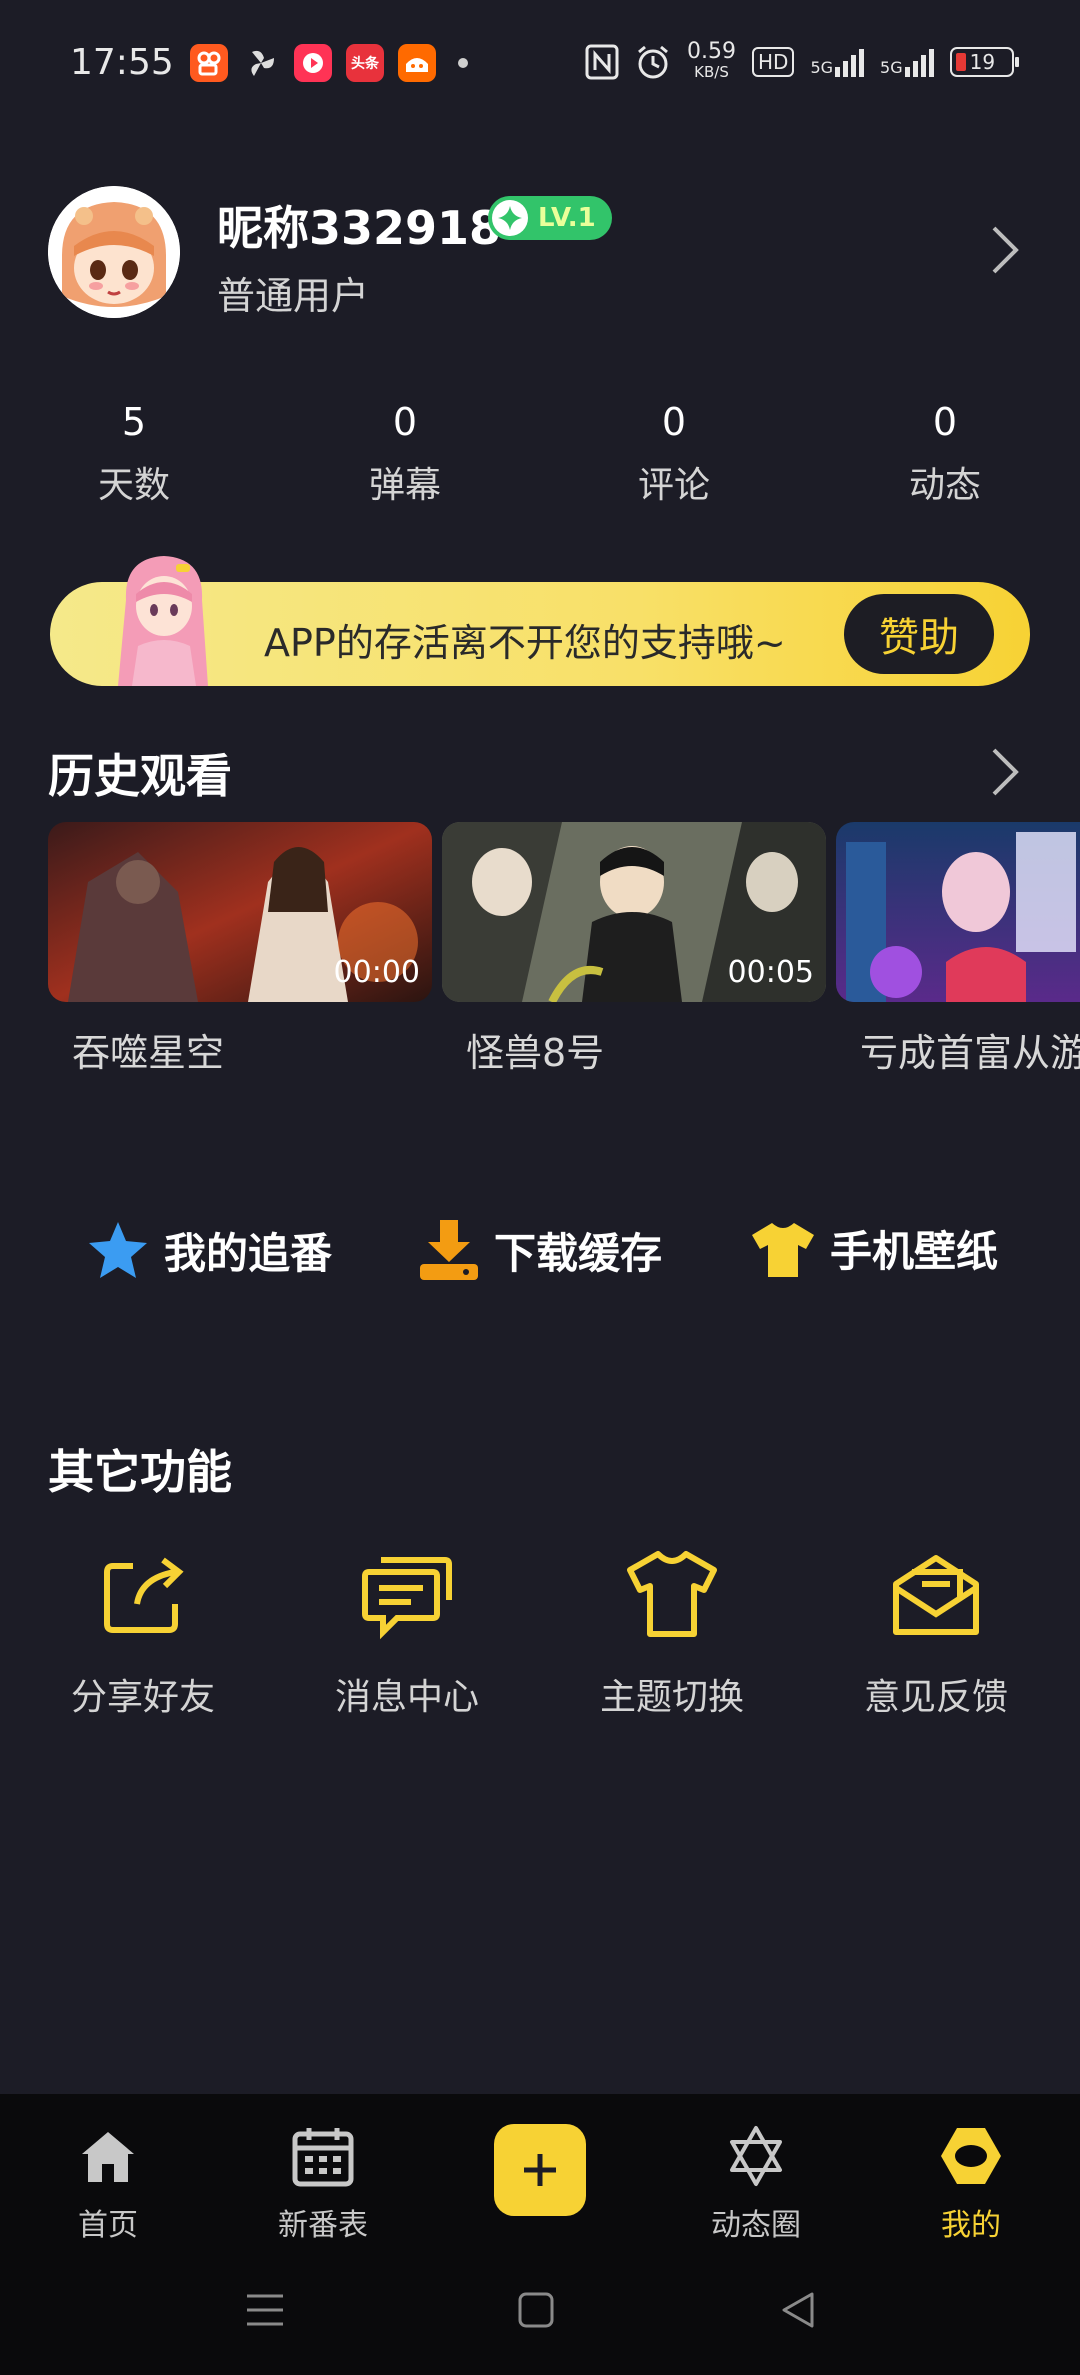 This screenshot has width=1080, height=2375. What do you see at coordinates (108, 2184) in the screenshot?
I see `nav-home: 首页` at bounding box center [108, 2184].